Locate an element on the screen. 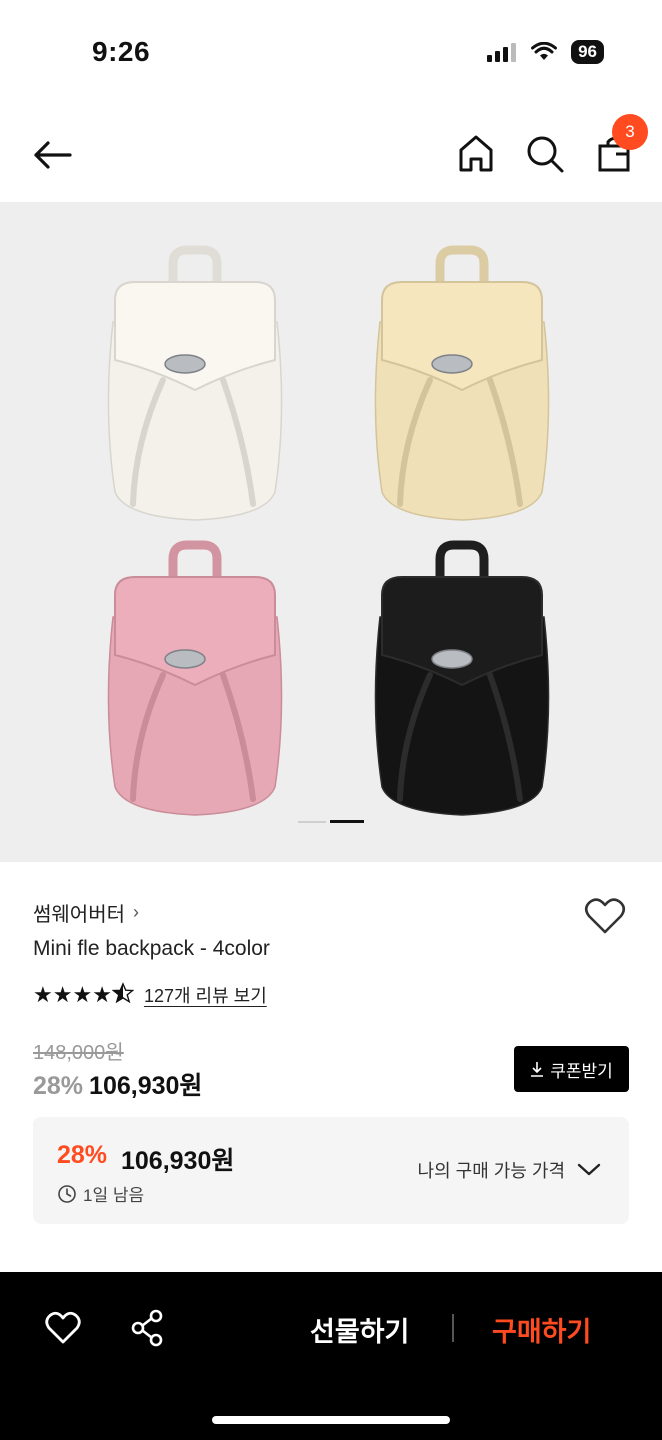 Image resolution: width=662 pixels, height=1440 pixels. divider is located at coordinates (453, 1328).